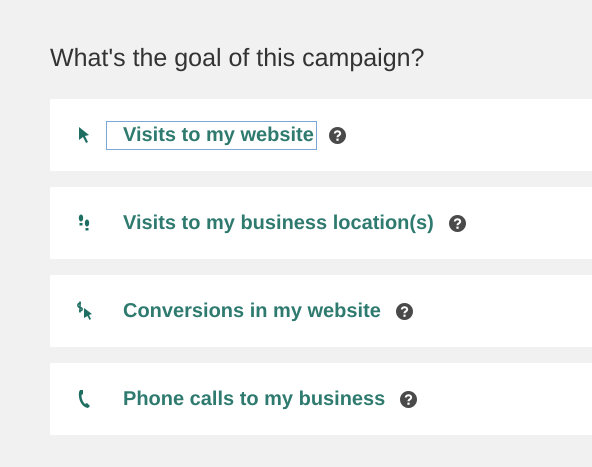 The image size is (592, 467). What do you see at coordinates (247, 399) in the screenshot?
I see `goal-label: Phone calls to my business` at bounding box center [247, 399].